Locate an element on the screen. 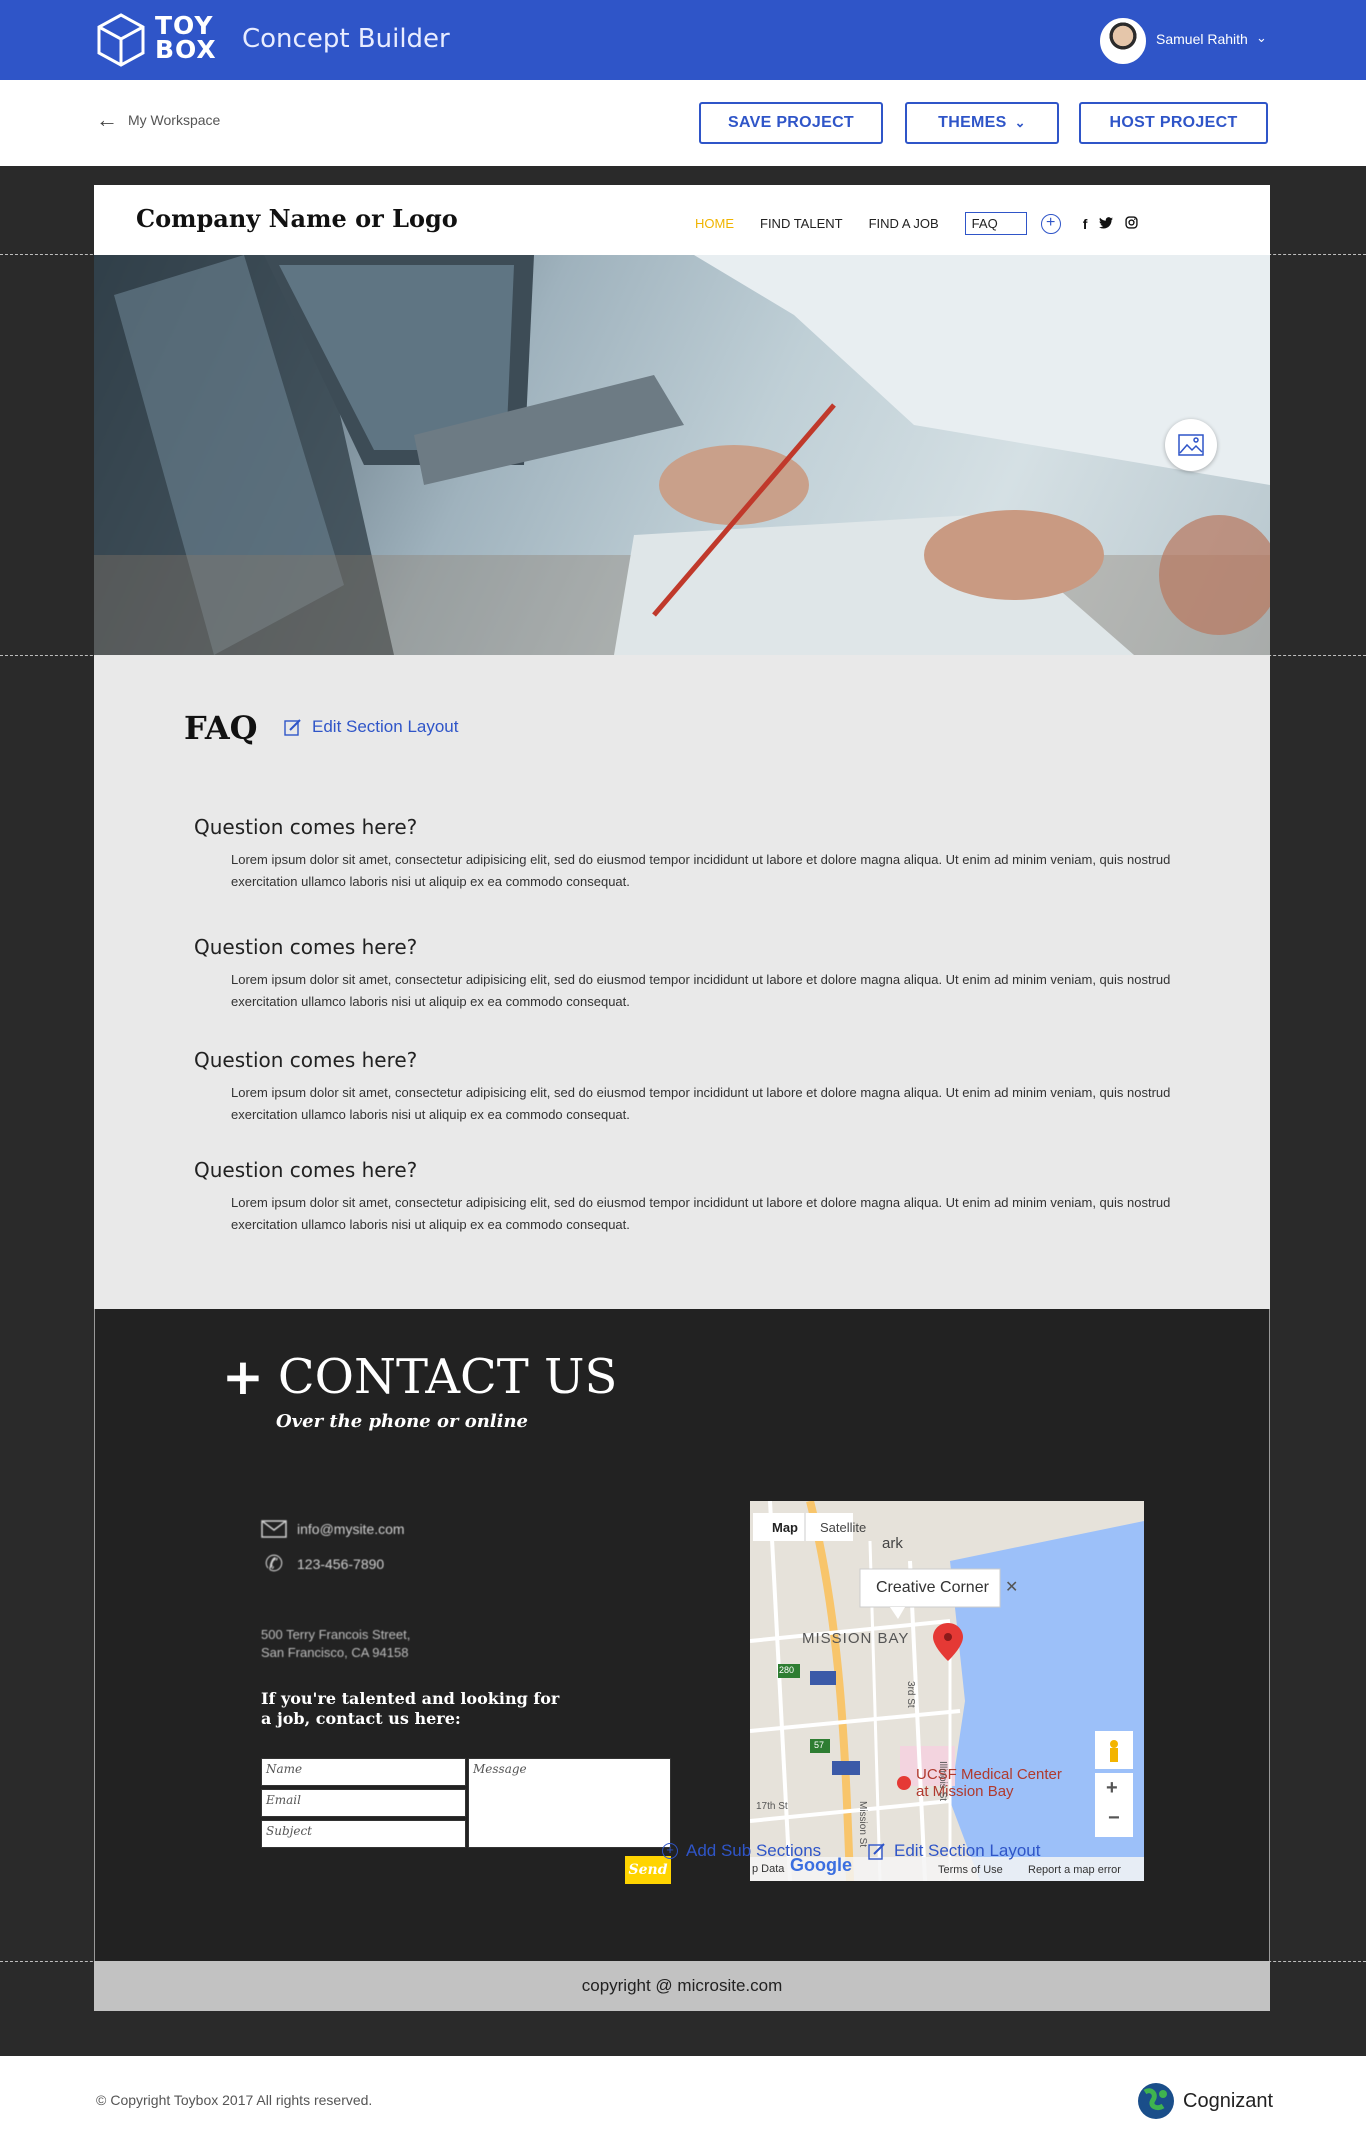  avatar is located at coordinates (1123, 41).